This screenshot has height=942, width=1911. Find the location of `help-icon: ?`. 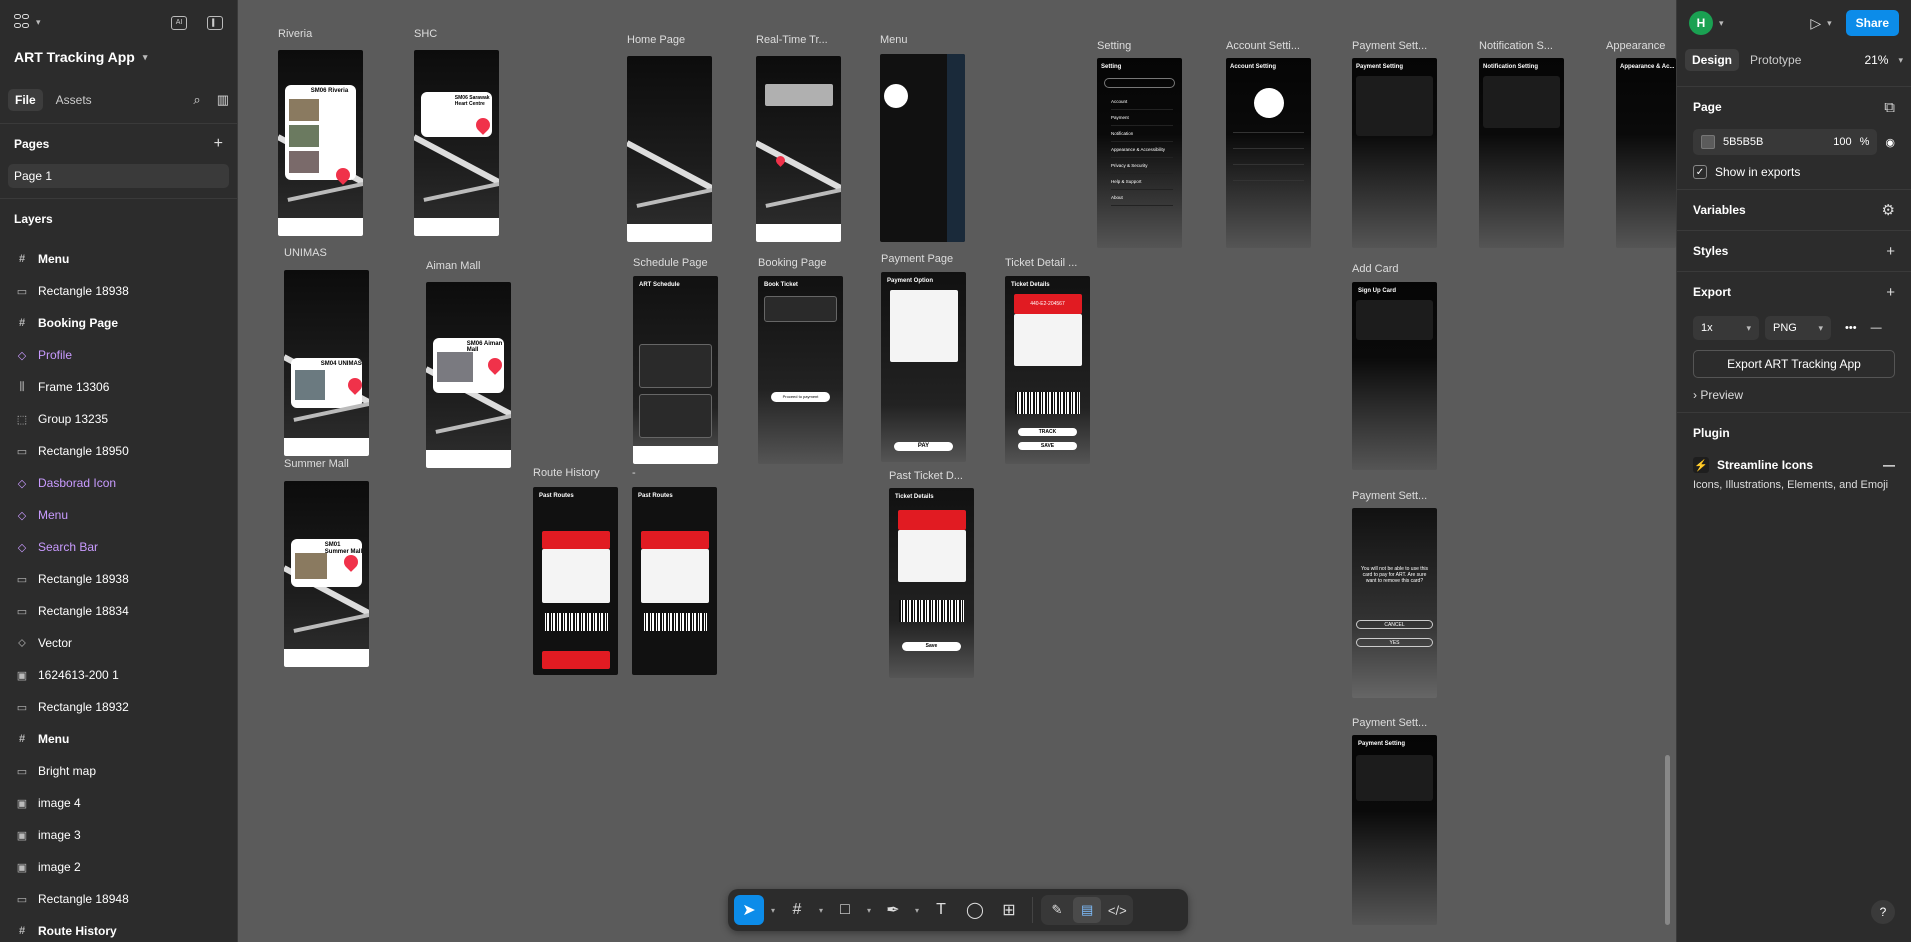

help-icon: ? is located at coordinates (1883, 912).